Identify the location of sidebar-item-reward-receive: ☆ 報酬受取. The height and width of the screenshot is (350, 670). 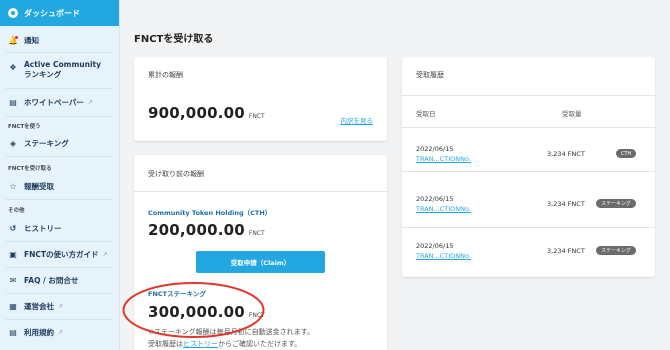
(27, 186).